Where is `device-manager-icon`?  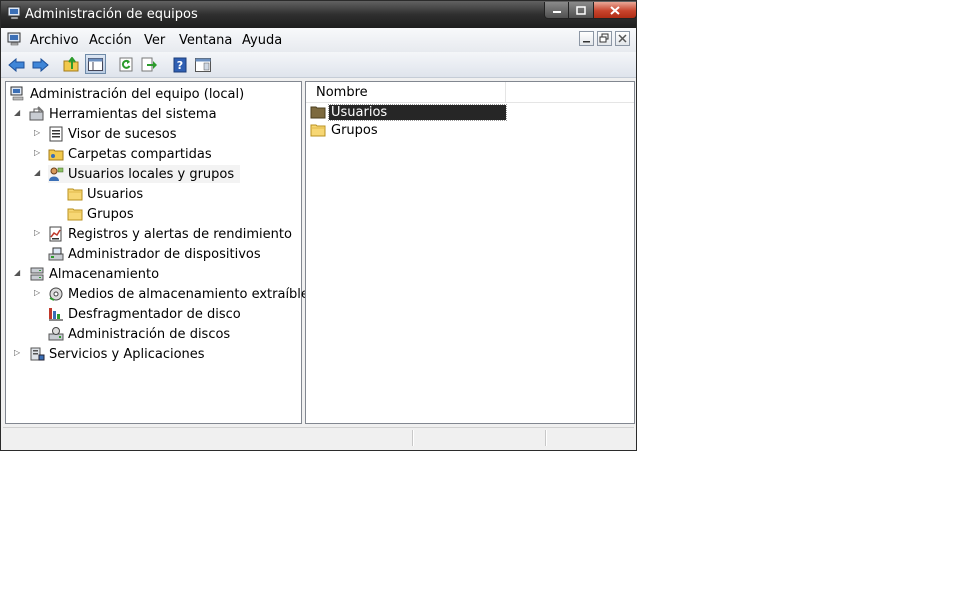 device-manager-icon is located at coordinates (56, 254).